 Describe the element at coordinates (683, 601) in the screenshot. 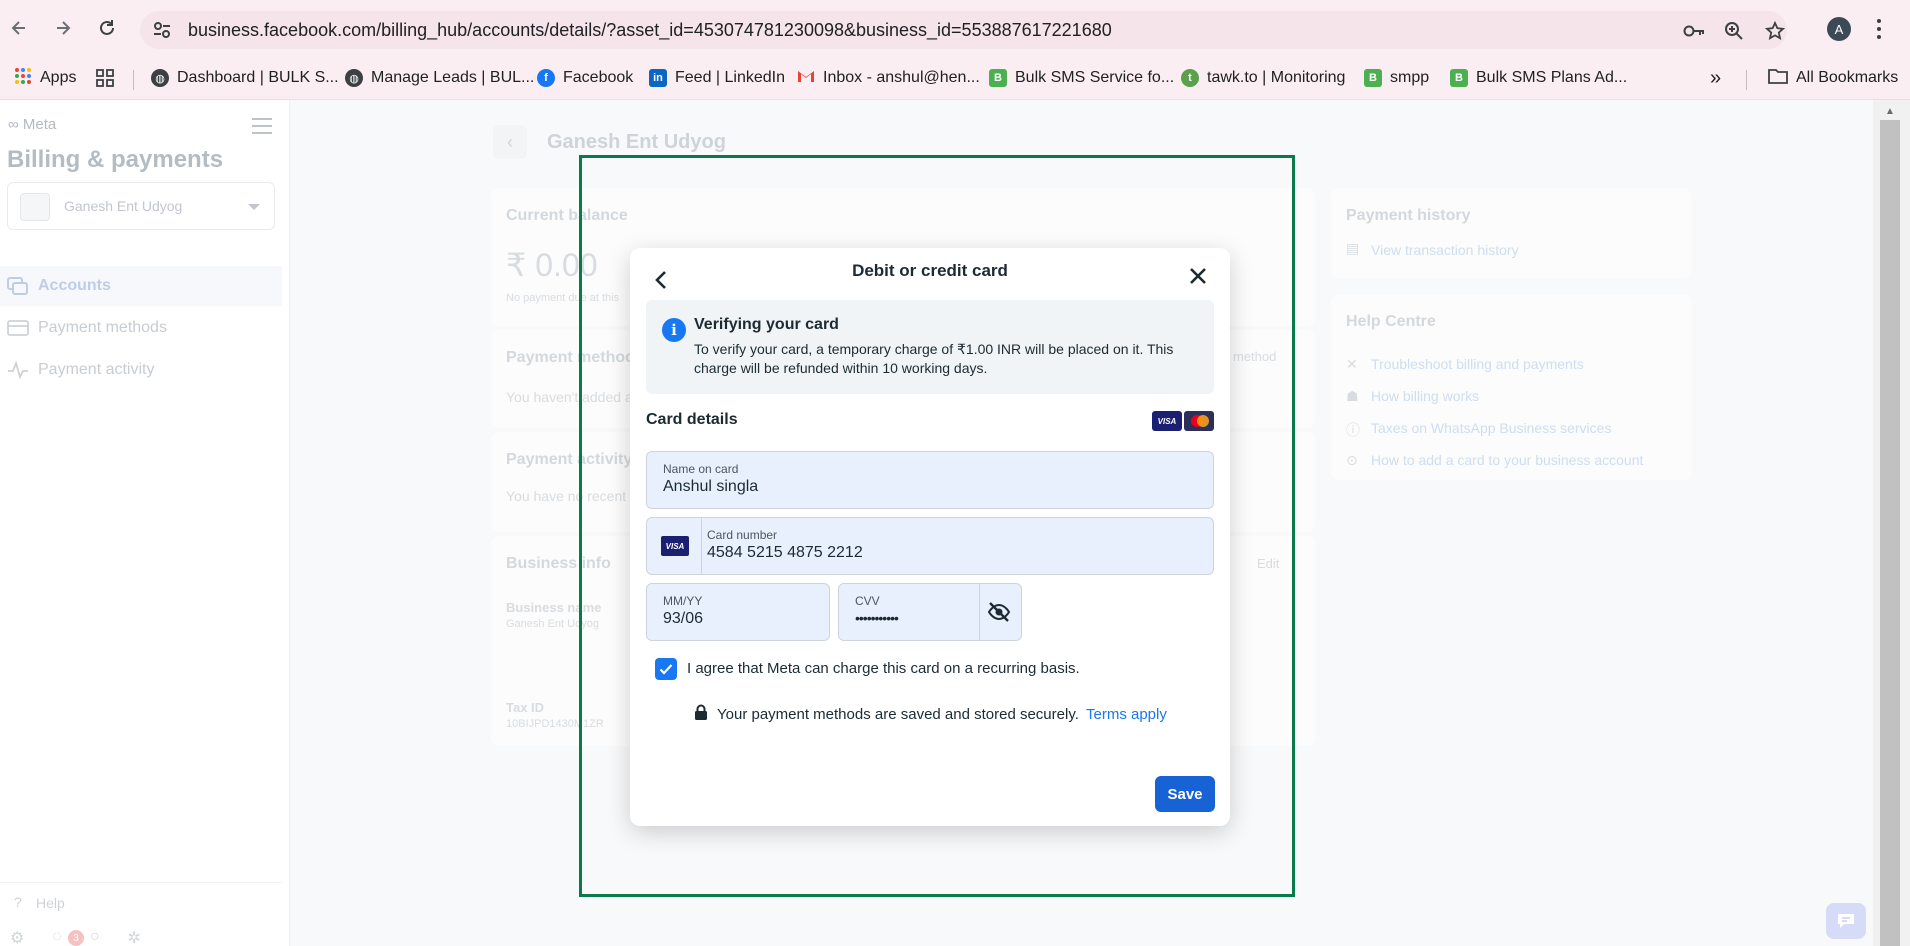

I see `expiry-label: MM/YY` at that location.